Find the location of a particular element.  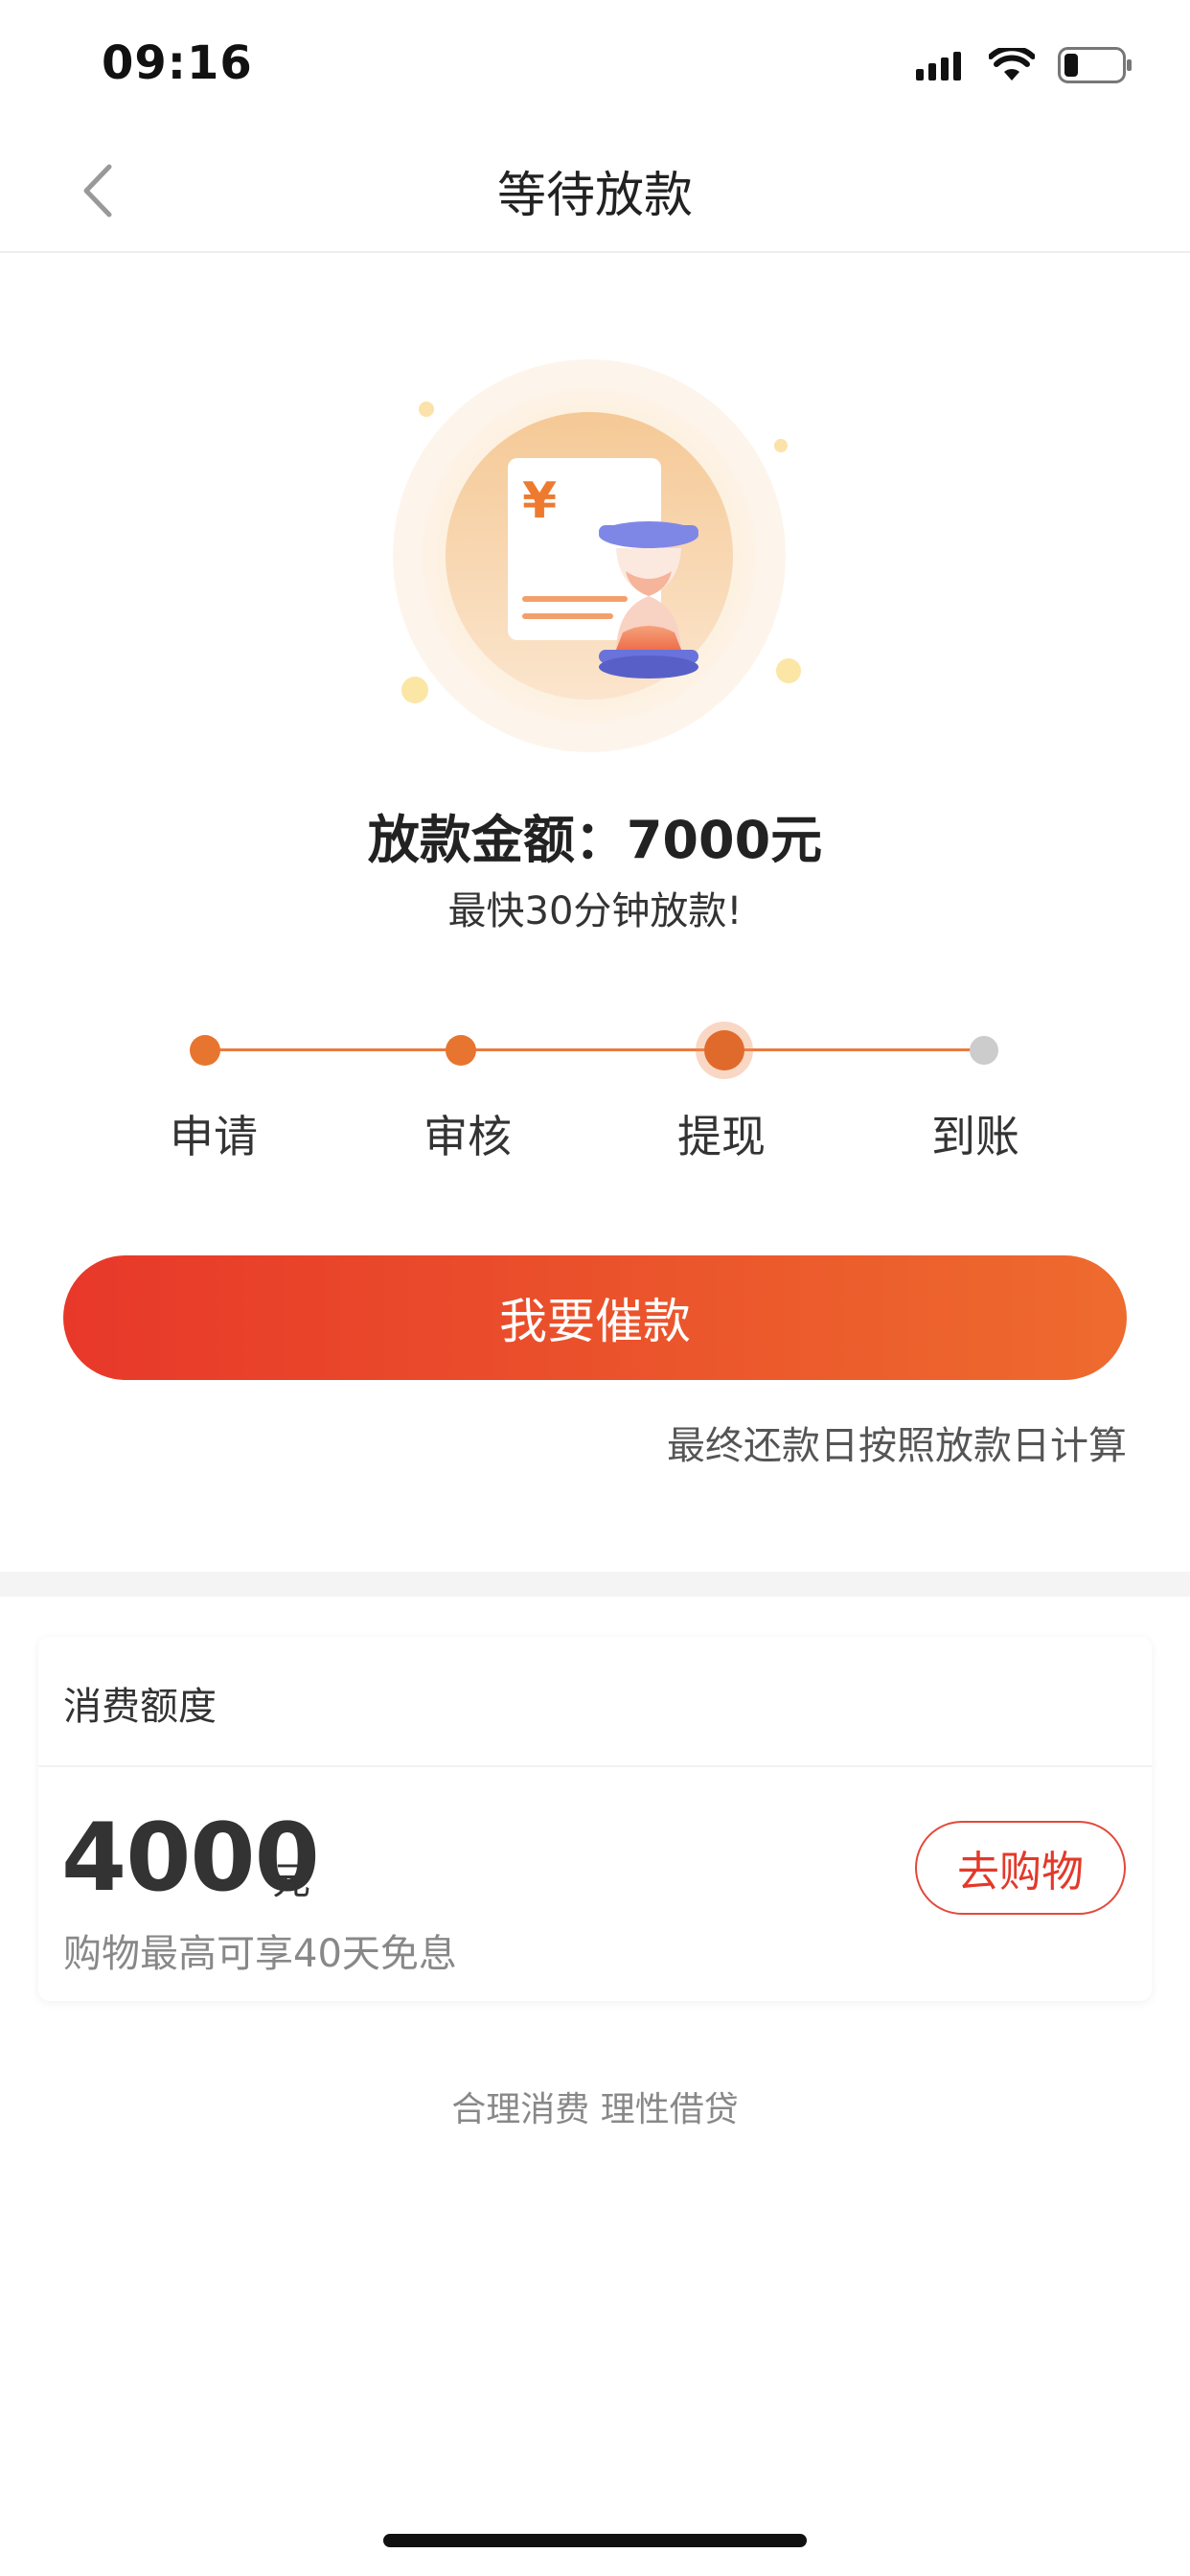

step-label-withdraw: 提现 is located at coordinates (722, 1136).